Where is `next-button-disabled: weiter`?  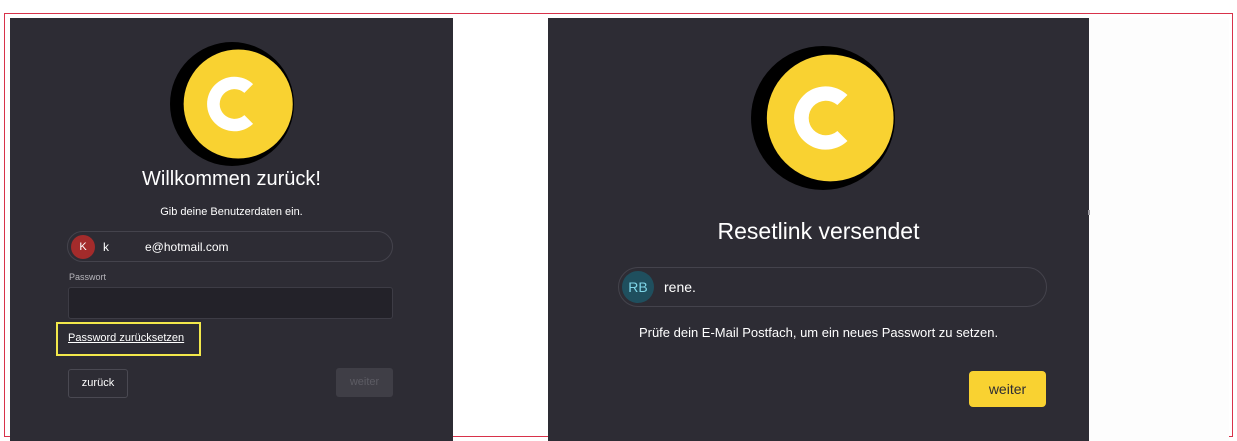
next-button-disabled: weiter is located at coordinates (364, 382).